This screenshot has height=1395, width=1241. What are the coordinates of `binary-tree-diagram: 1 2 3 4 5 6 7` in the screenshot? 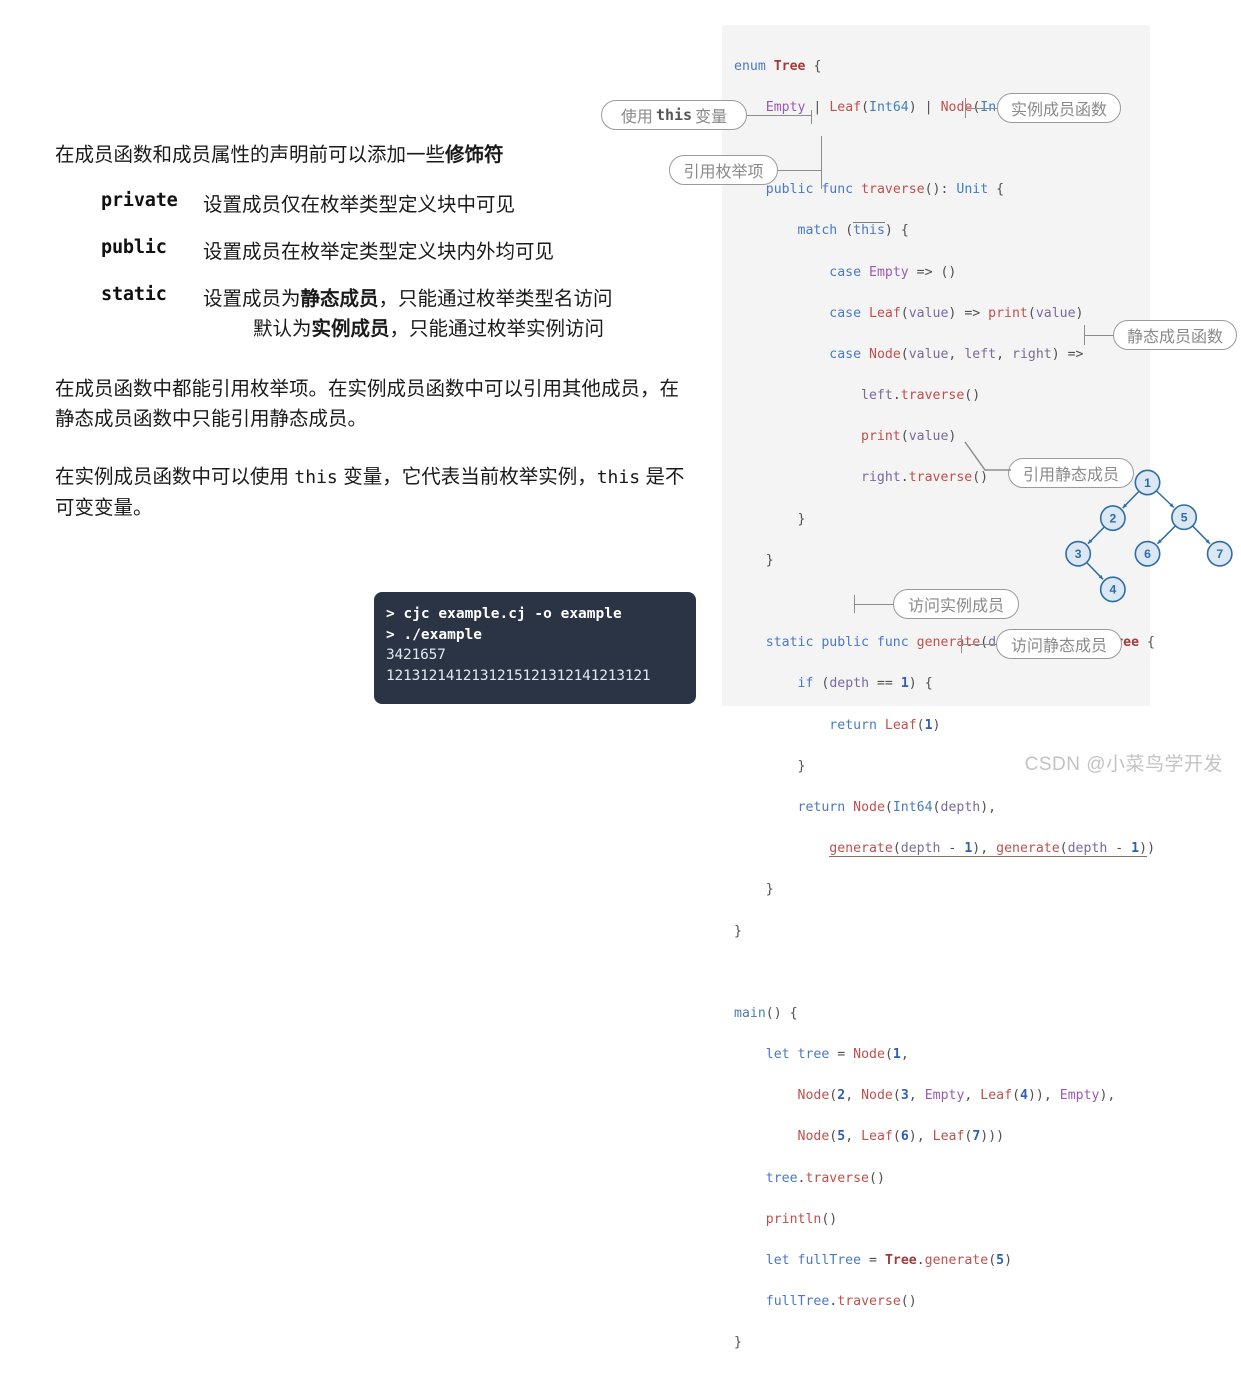 It's located at (1149, 536).